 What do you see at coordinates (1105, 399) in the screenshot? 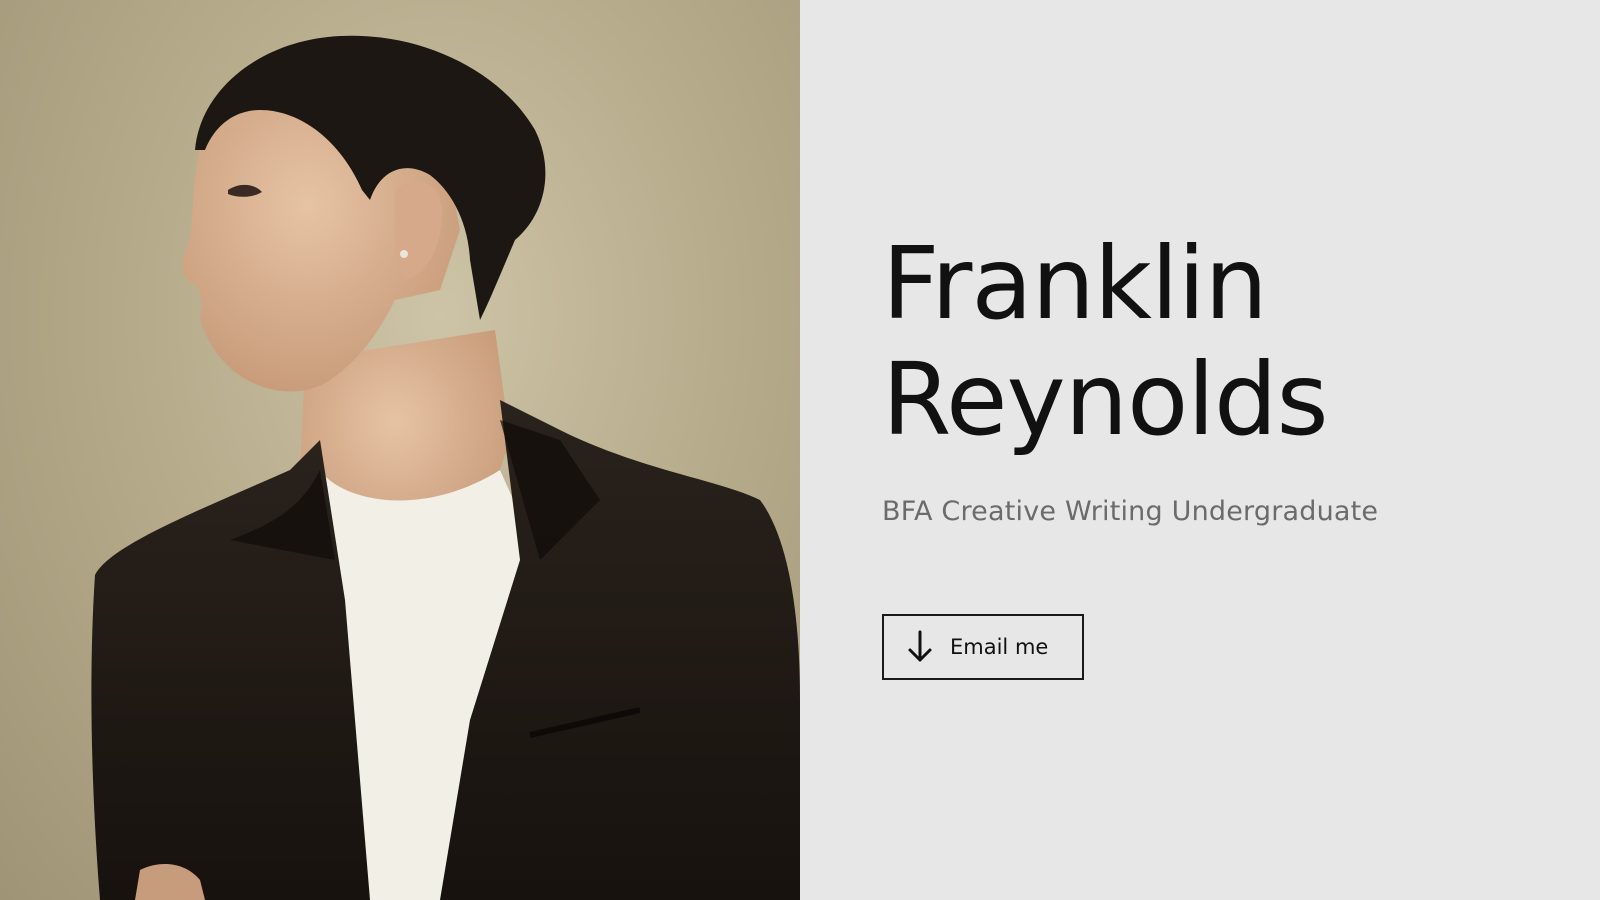
I see `last-name: Reynolds` at bounding box center [1105, 399].